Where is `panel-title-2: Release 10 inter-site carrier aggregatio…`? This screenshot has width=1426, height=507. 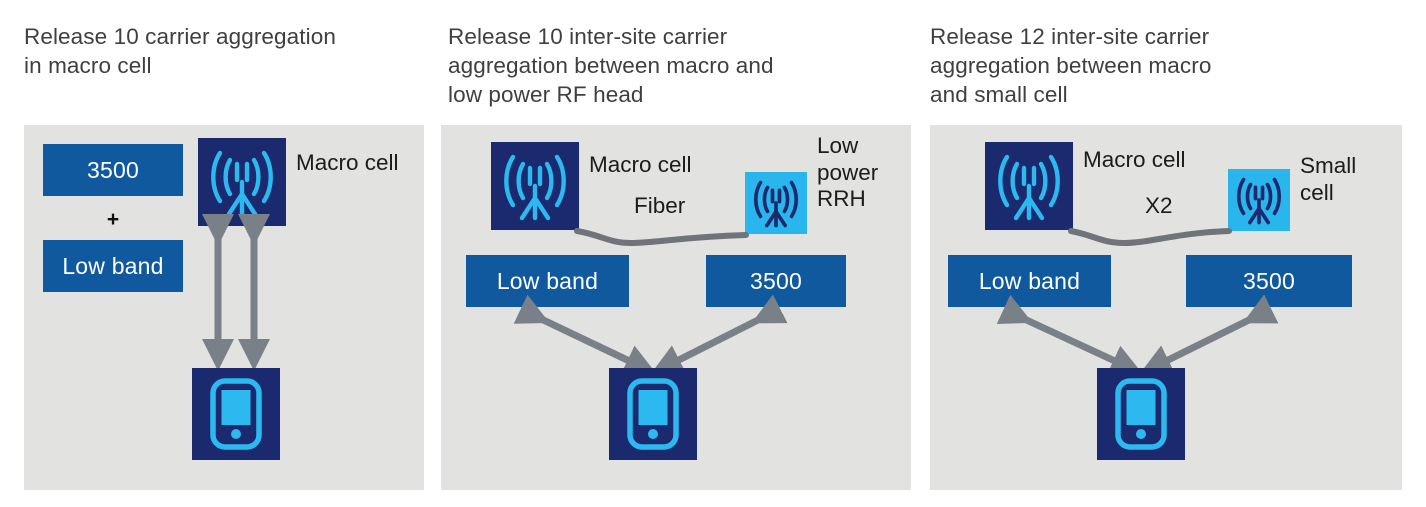
panel-title-2: Release 10 inter-site carrier aggregatio… is located at coordinates (611, 65).